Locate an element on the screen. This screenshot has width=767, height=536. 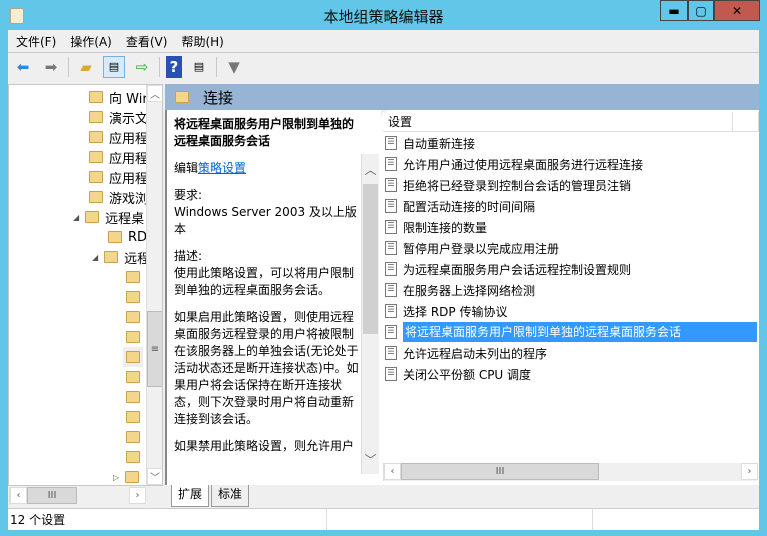
menu-bar: 文件(F) 操作(A) 查看(V) 帮助(H) is located at coordinates (383, 41).